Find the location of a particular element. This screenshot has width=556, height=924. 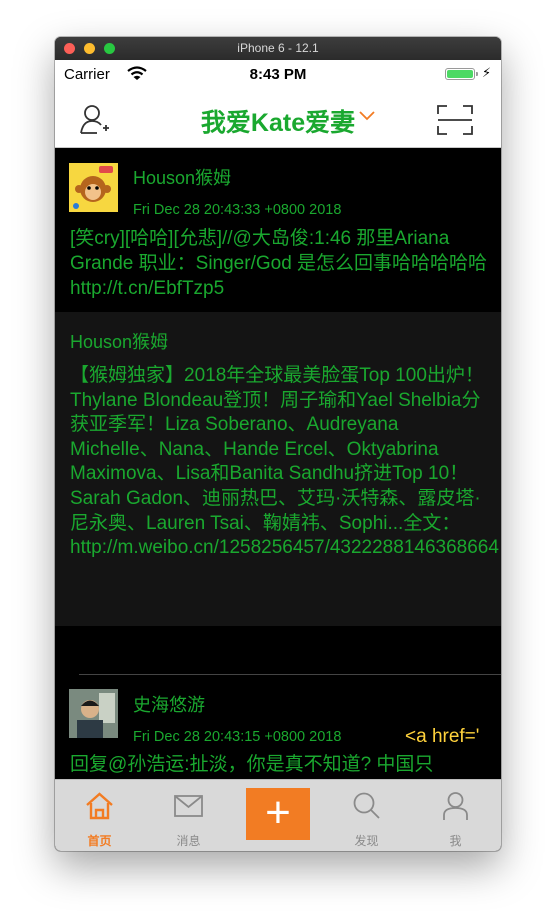

envelope-icon is located at coordinates (188, 806).